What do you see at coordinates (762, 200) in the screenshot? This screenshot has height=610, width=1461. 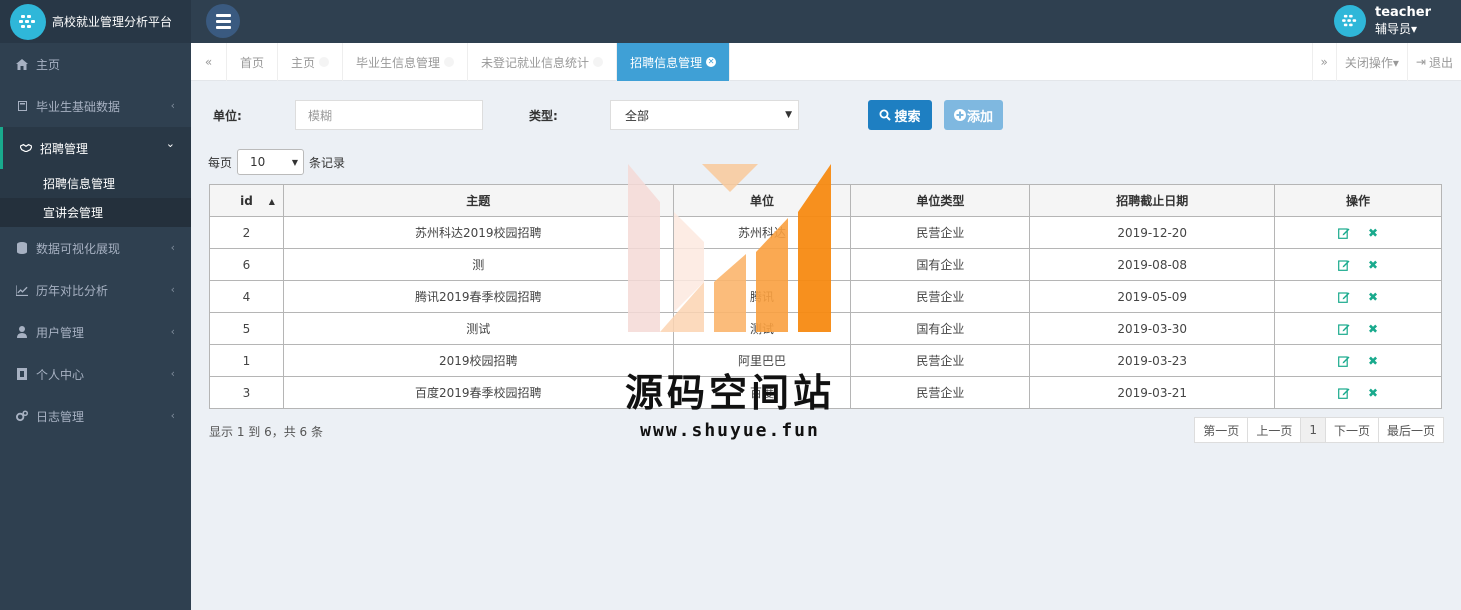 I see `column-header-unit: 单位` at bounding box center [762, 200].